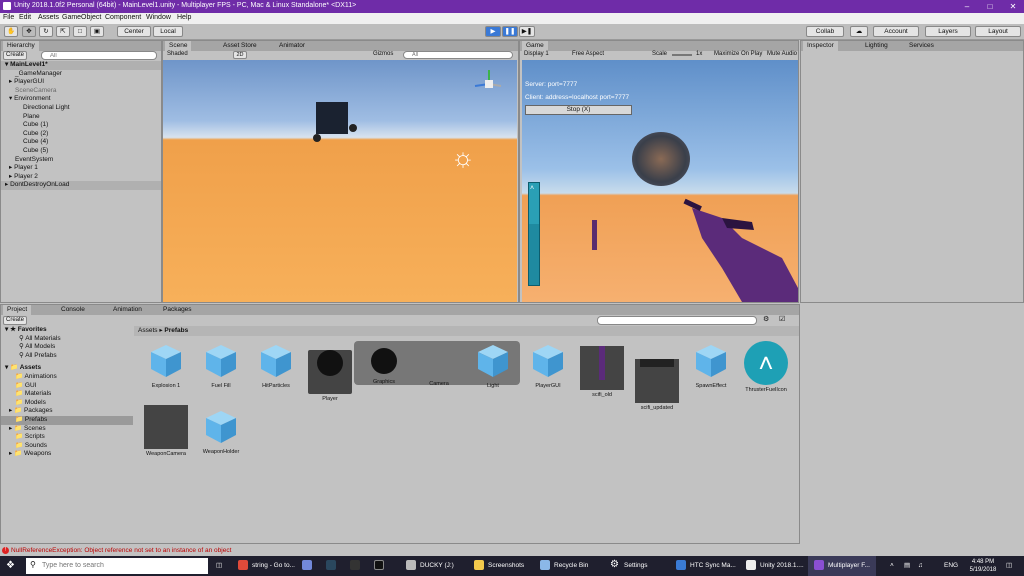 Image resolution: width=1024 pixels, height=576 pixels. Describe the element at coordinates (990, 6) in the screenshot. I see `maximize-icon: □` at that location.